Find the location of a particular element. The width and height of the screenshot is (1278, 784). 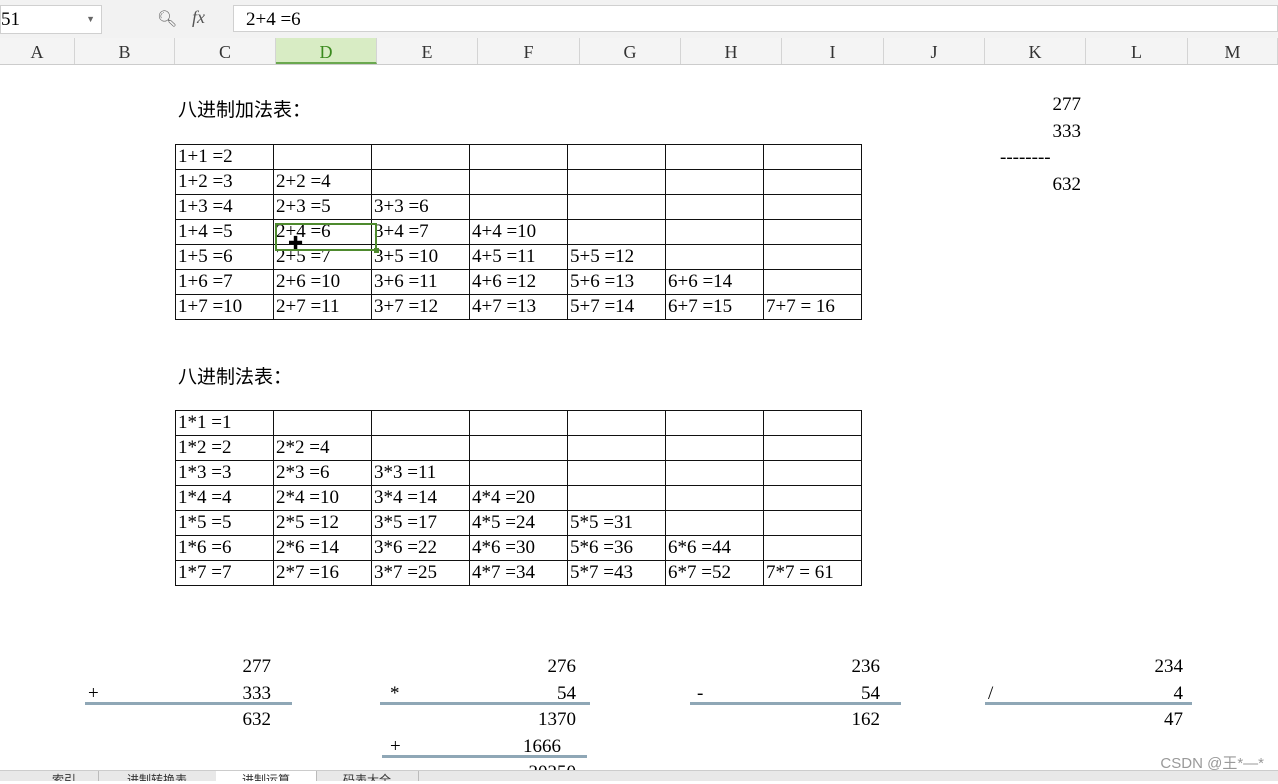

column-header-j: J is located at coordinates (934, 51).